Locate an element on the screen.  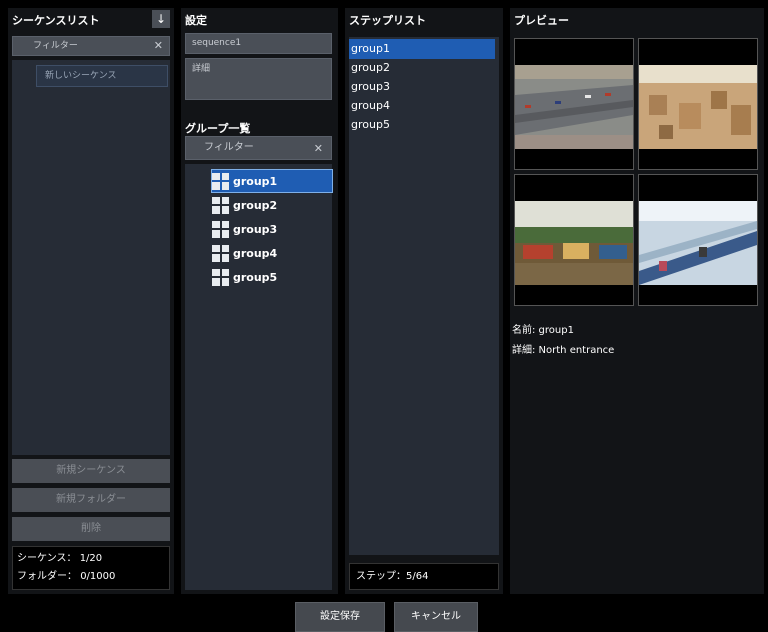
folder-count-value: 0/1000 is located at coordinates (98, 576).